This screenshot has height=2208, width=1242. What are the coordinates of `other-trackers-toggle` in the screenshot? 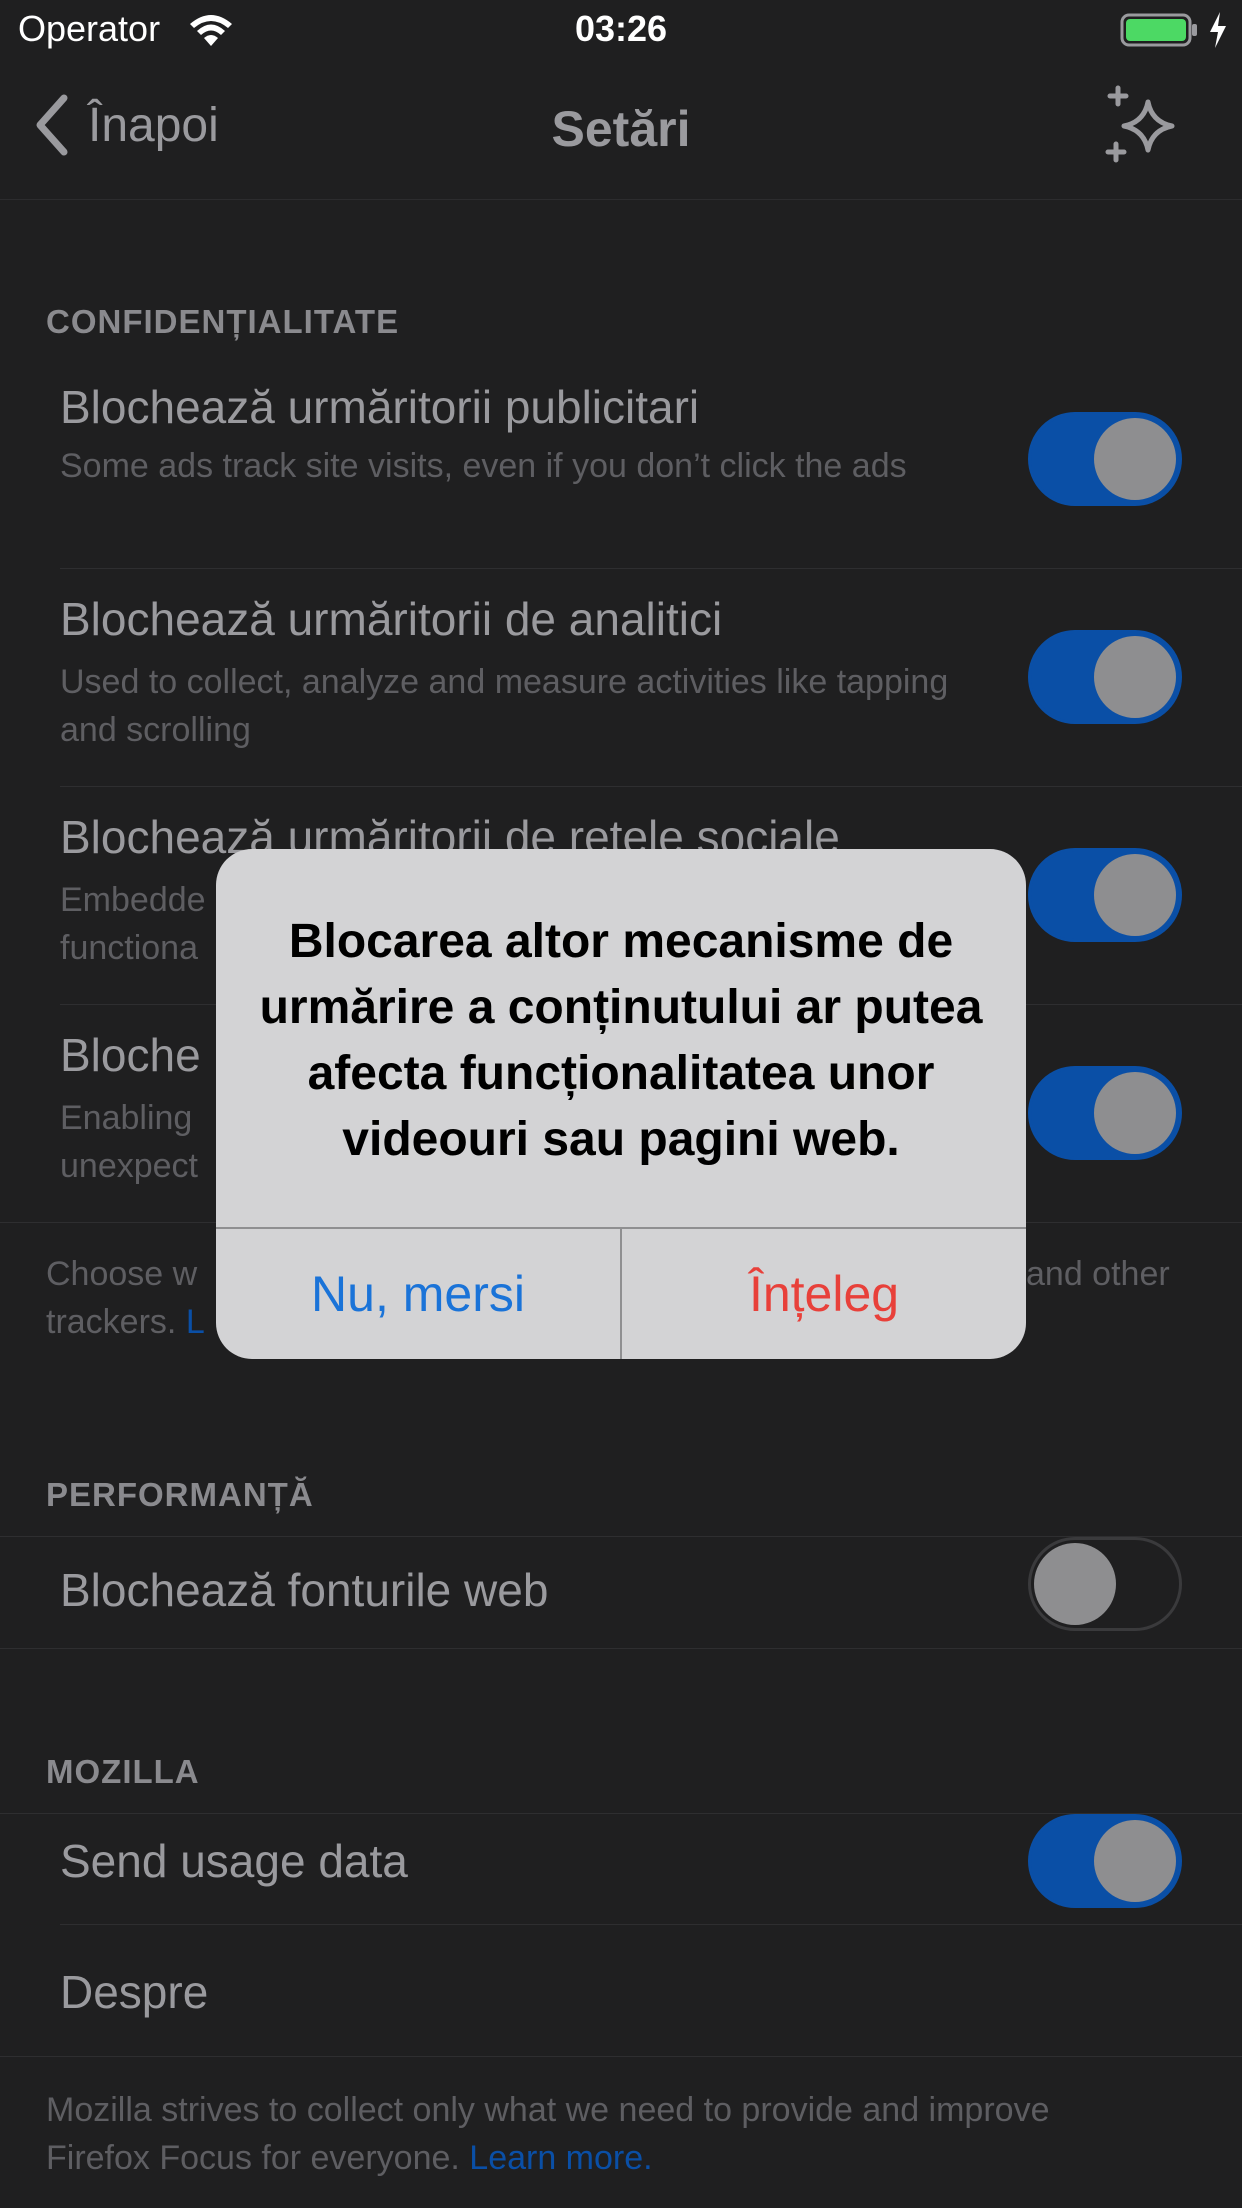 It's located at (1105, 1113).